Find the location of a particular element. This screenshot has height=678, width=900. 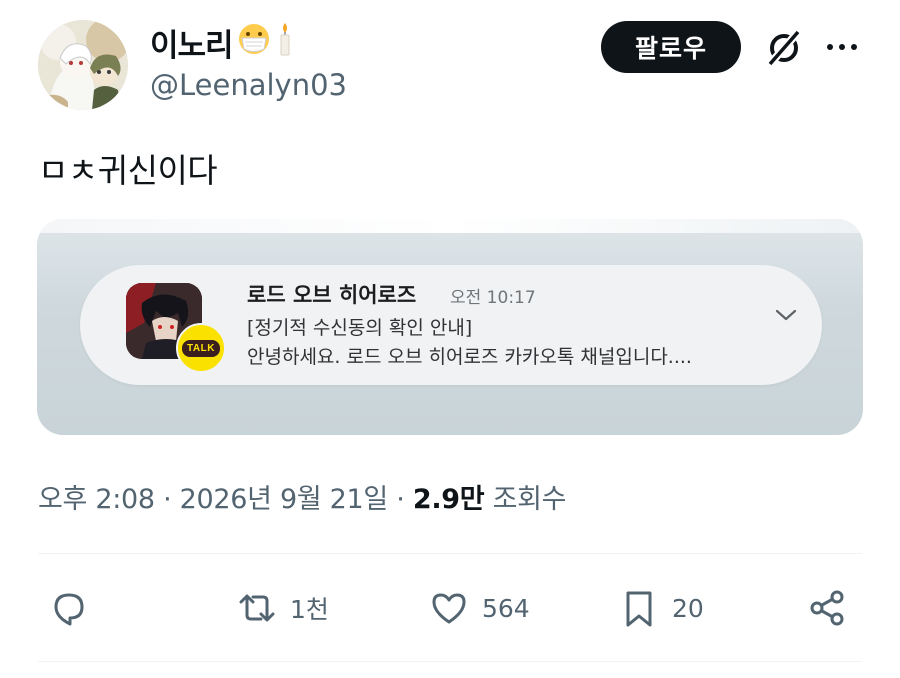

user-handle: @Leenalyn03 is located at coordinates (248, 85).